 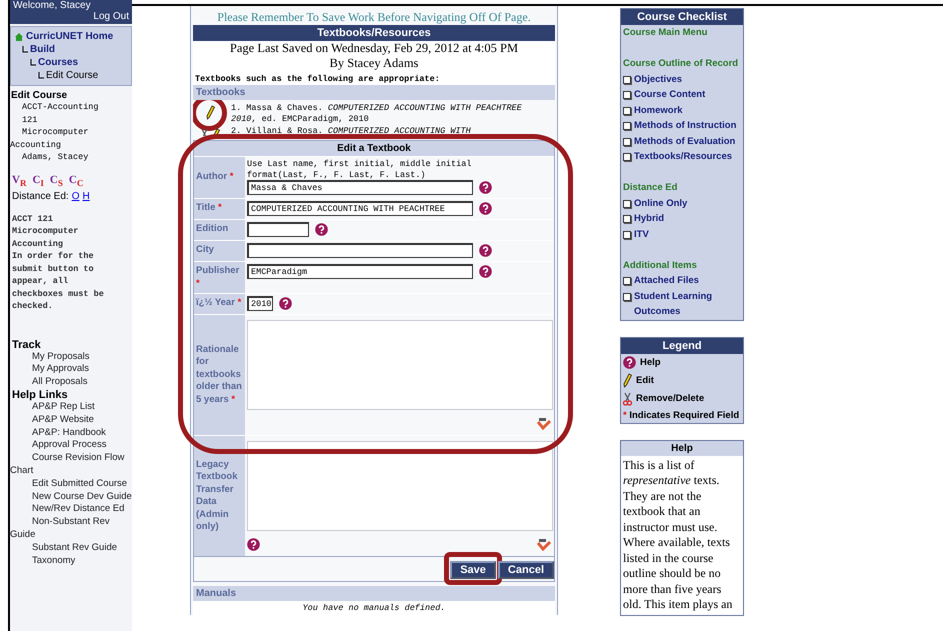 I want to click on status-badge: C$_{C}$, so click(x=76, y=181).